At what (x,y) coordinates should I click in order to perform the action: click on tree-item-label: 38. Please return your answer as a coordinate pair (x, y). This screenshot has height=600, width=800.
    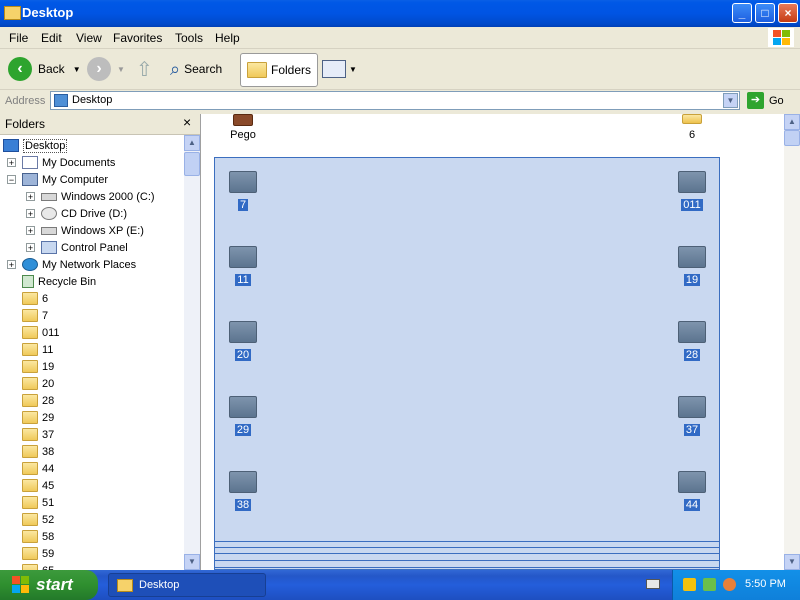
    Looking at the image, I should click on (48, 451).